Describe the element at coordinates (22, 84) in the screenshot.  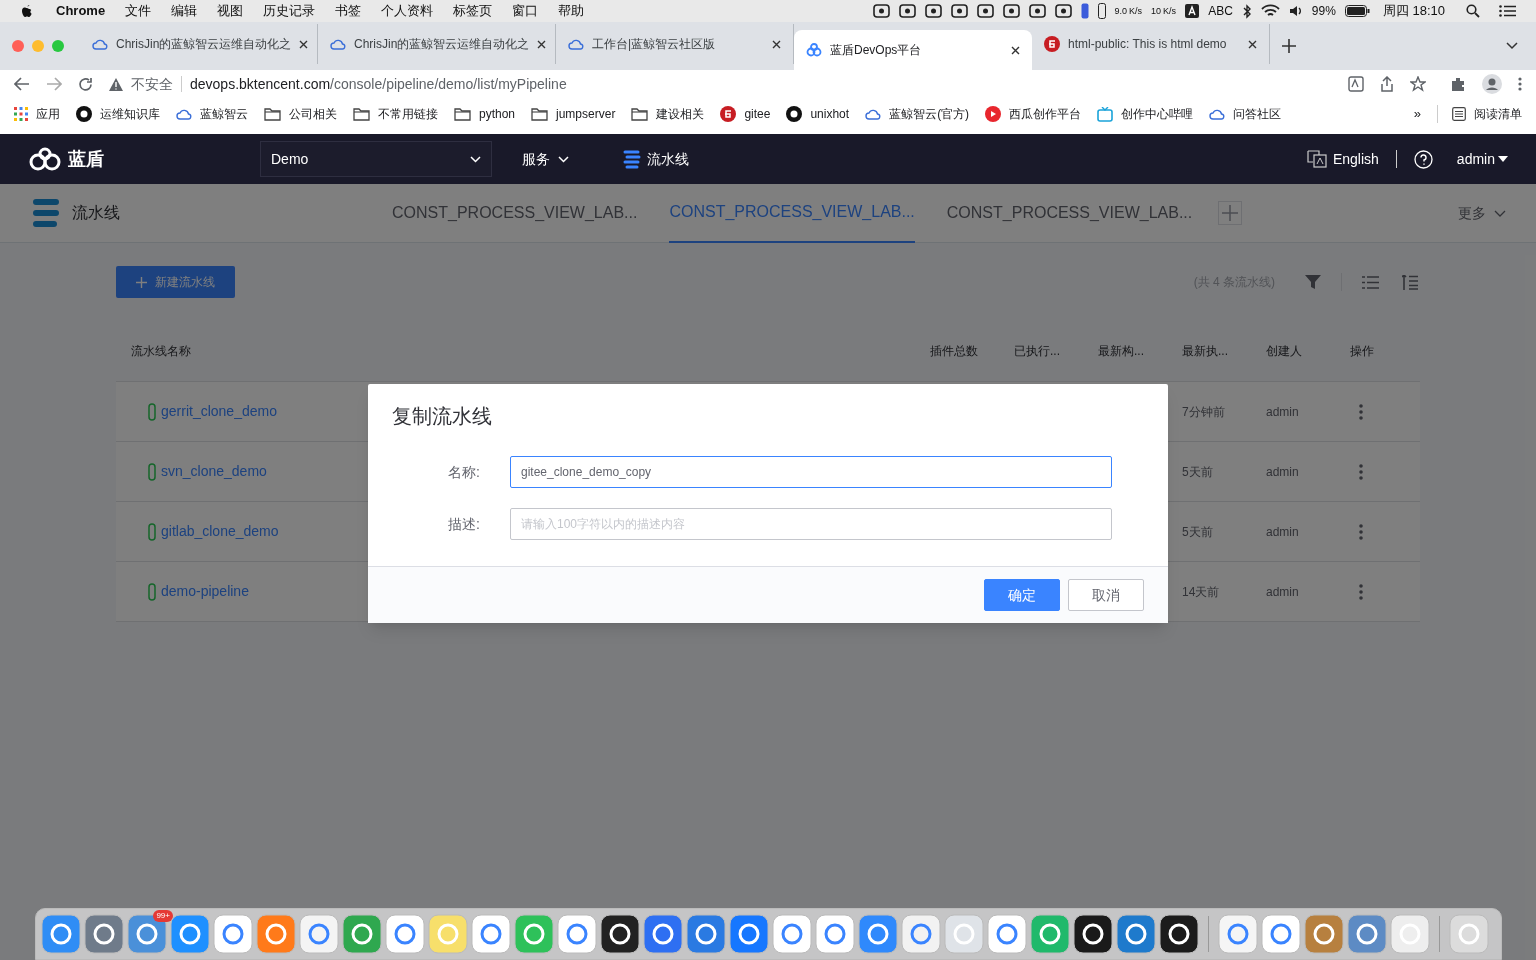
I see `back-icon` at that location.